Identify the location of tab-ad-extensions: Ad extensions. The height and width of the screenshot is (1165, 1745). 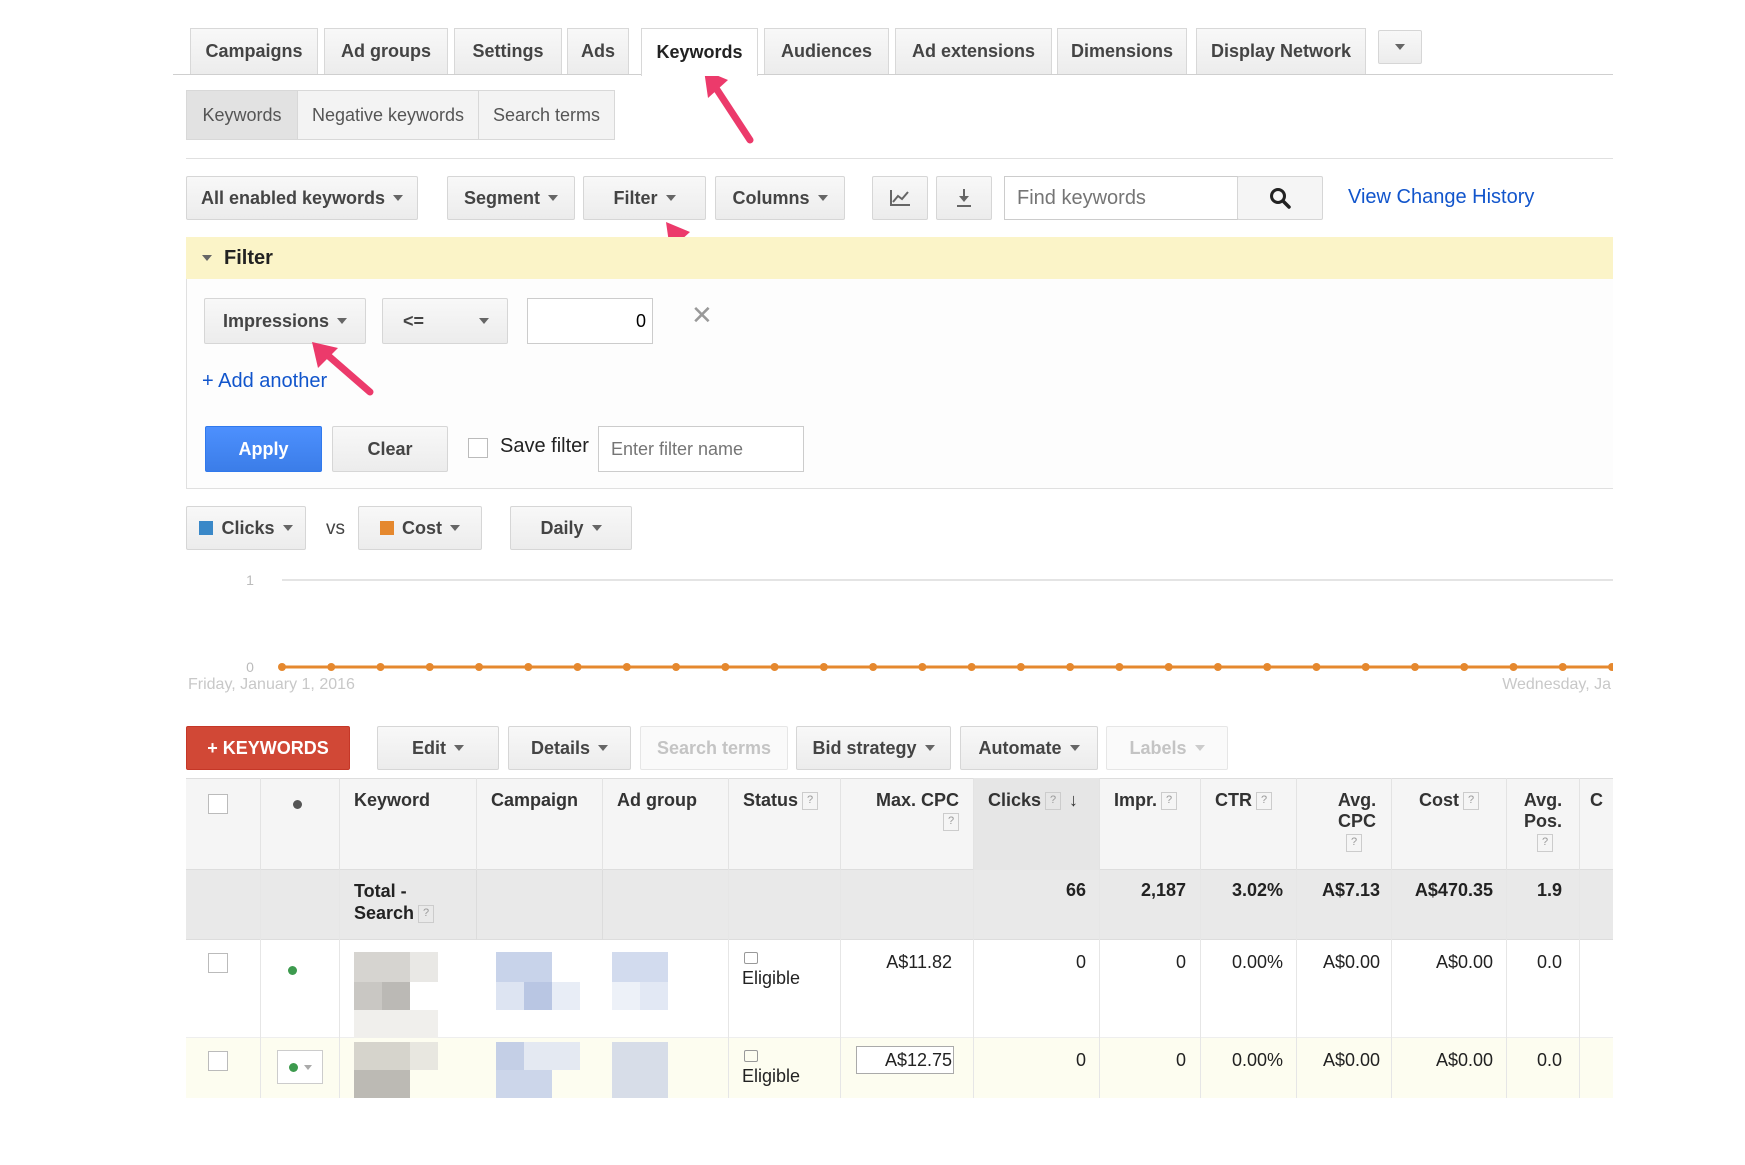
(973, 51).